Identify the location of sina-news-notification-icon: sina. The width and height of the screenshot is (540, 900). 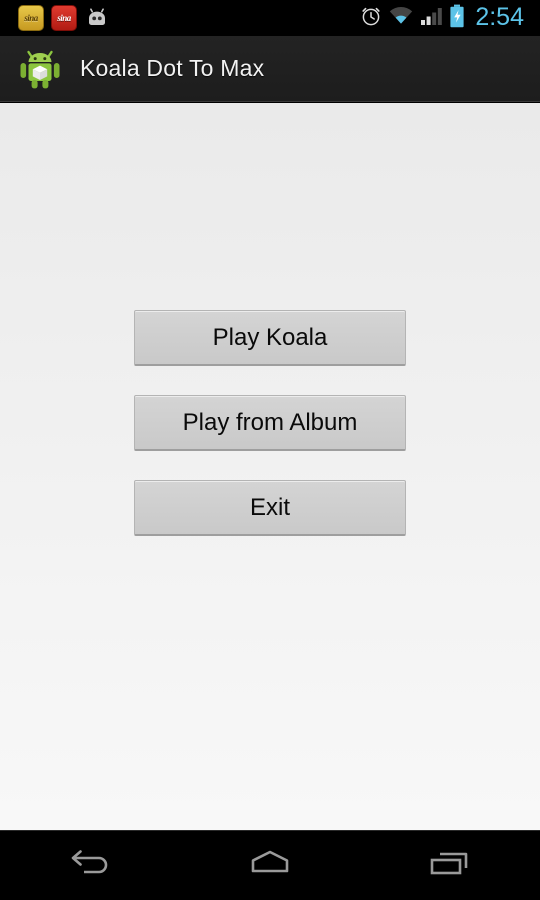
(64, 18).